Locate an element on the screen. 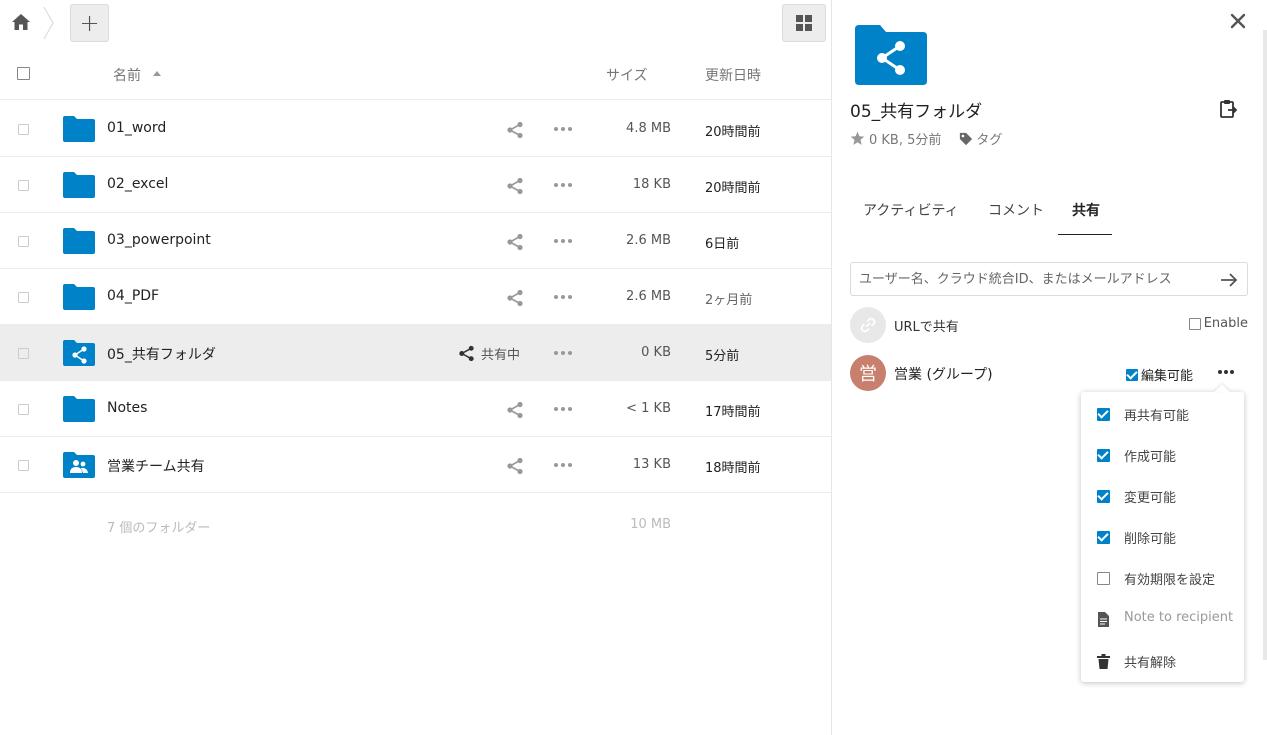 This screenshot has width=1267, height=735. file-name: 04_PDF is located at coordinates (133, 296).